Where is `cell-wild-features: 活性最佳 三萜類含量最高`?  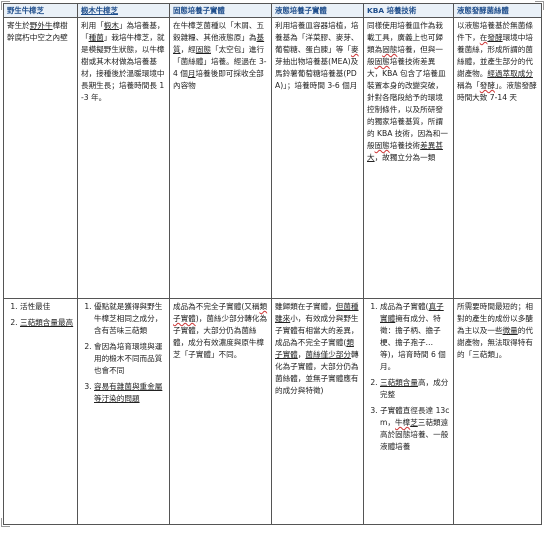
cell-wild-features: 活性最佳 三萜類含量最高 is located at coordinates (40, 411).